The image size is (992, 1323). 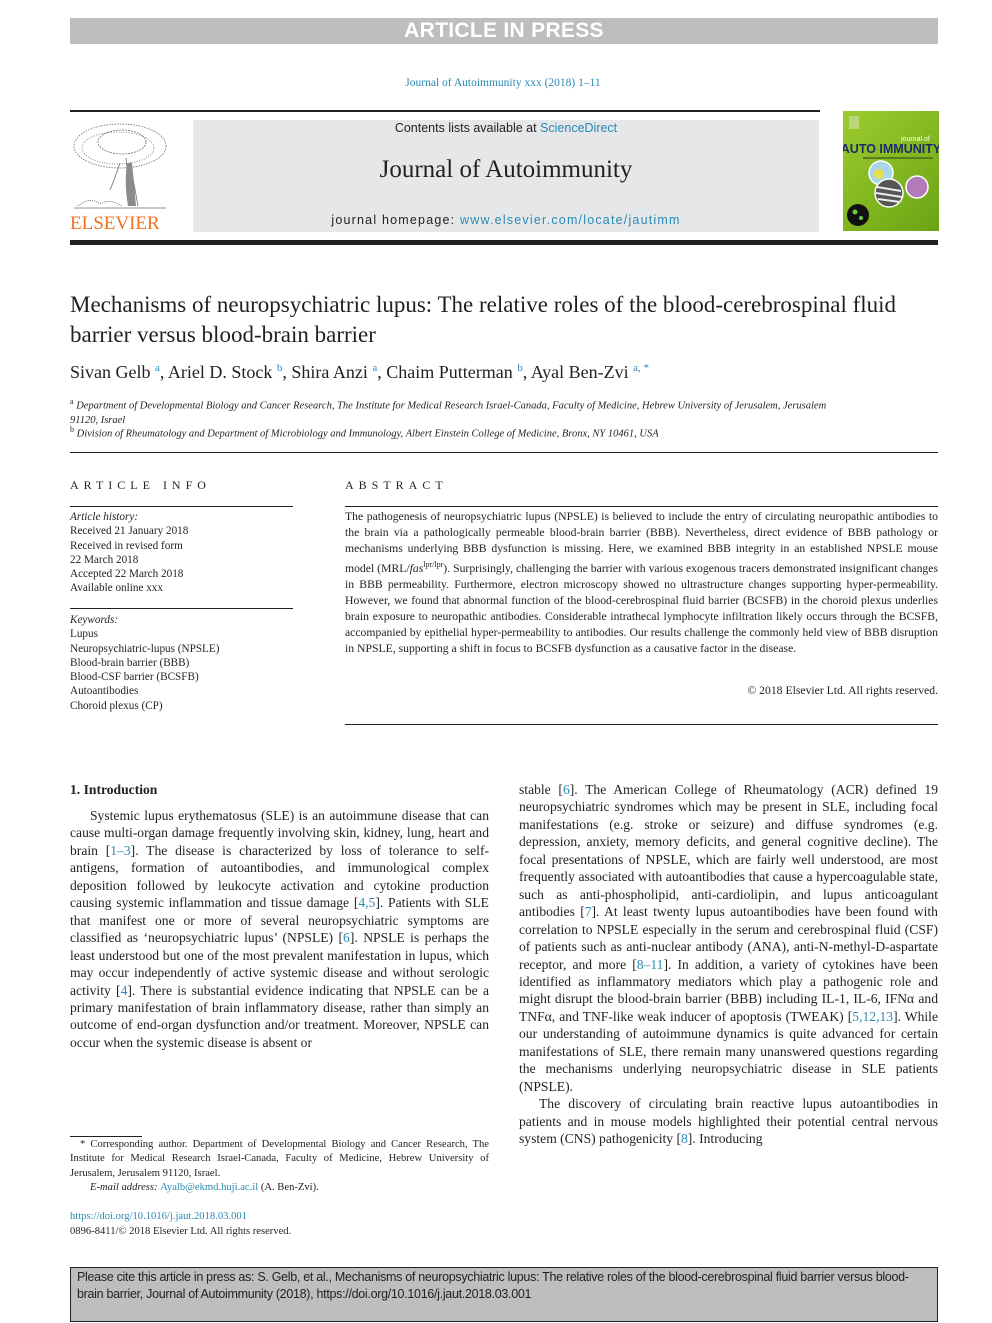 I want to click on citation-link: 8, so click(x=684, y=1138).